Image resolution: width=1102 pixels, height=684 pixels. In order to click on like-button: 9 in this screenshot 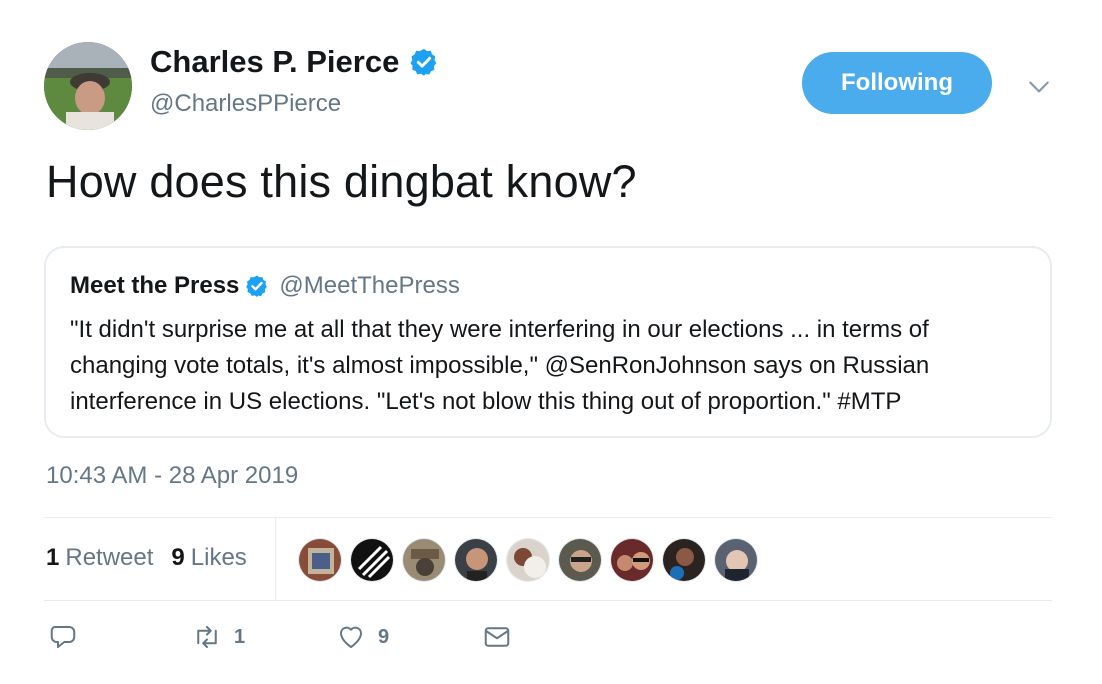, I will do `click(362, 637)`.